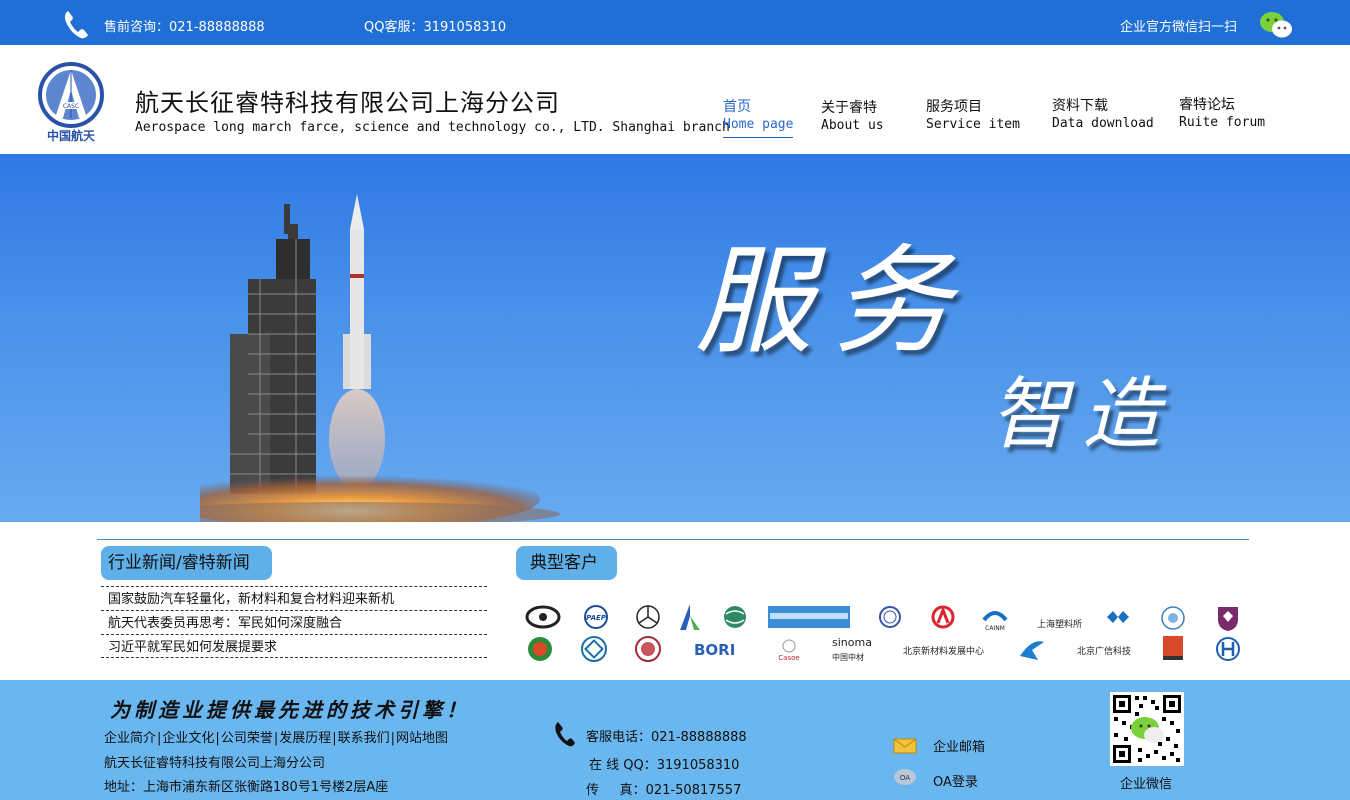 The width and height of the screenshot is (1350, 800). Describe the element at coordinates (1173, 618) in the screenshot. I see `client-logo-round` at that location.